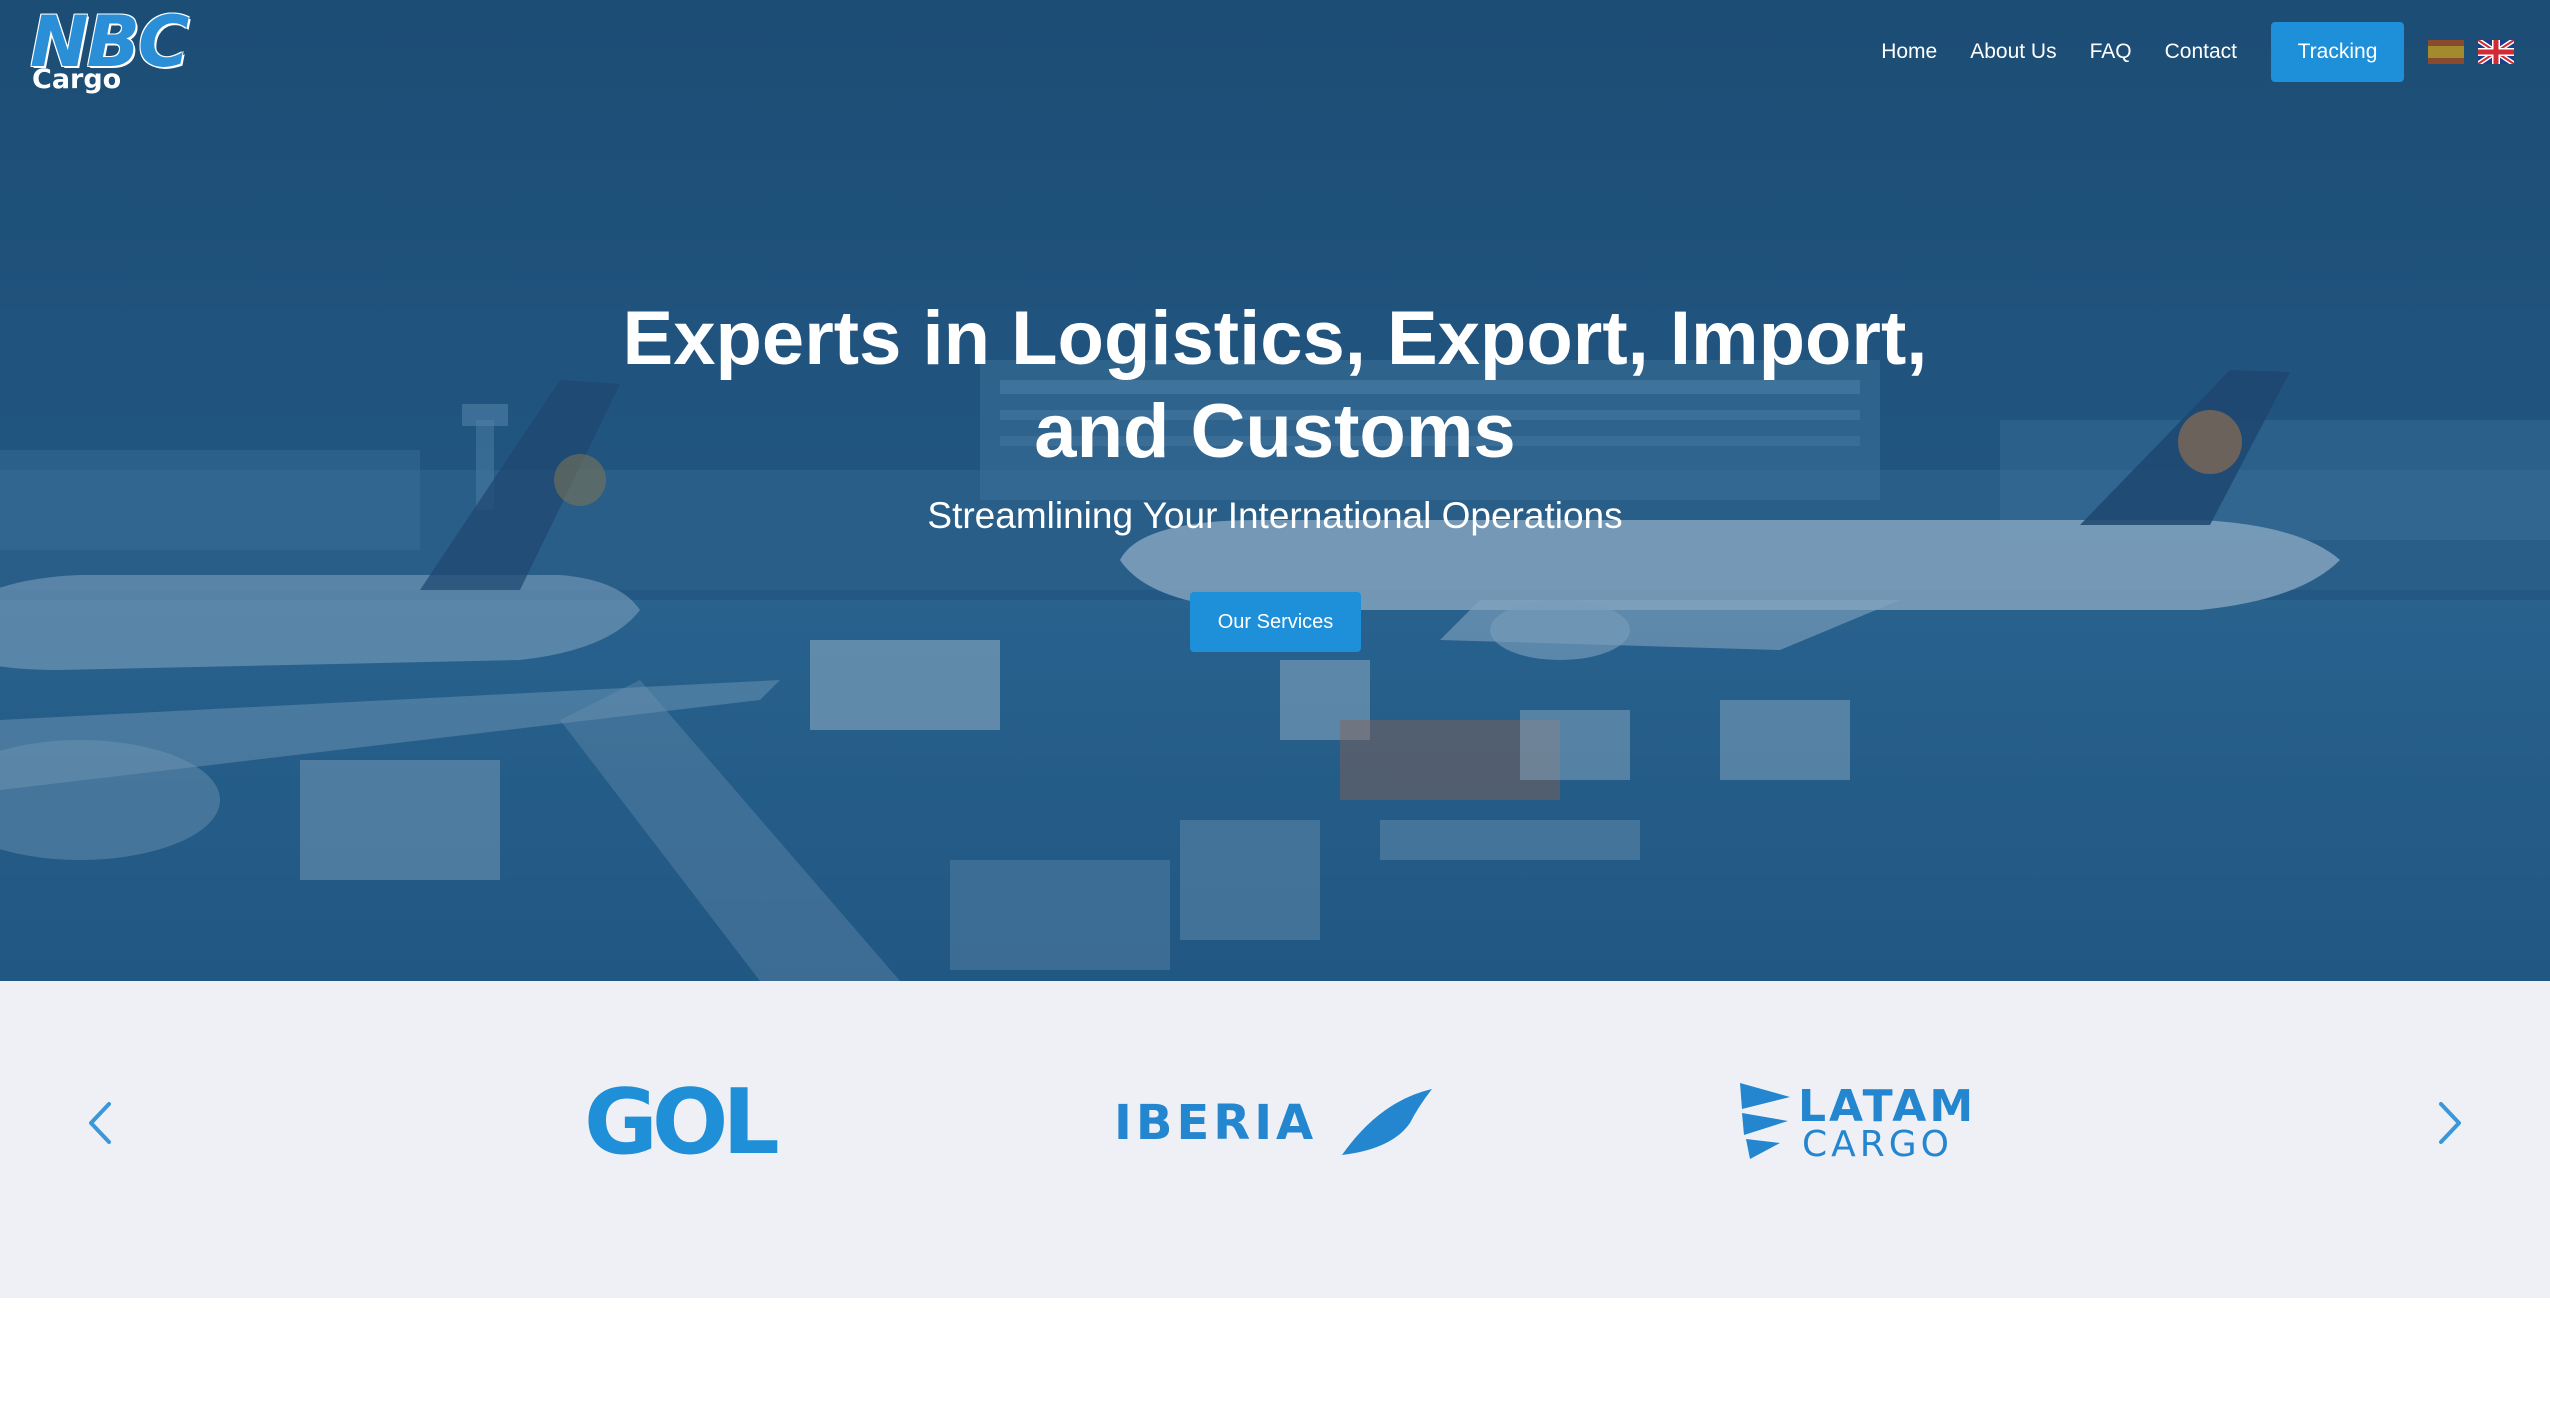  What do you see at coordinates (2337, 52) in the screenshot?
I see `tracking-button: Tracking` at bounding box center [2337, 52].